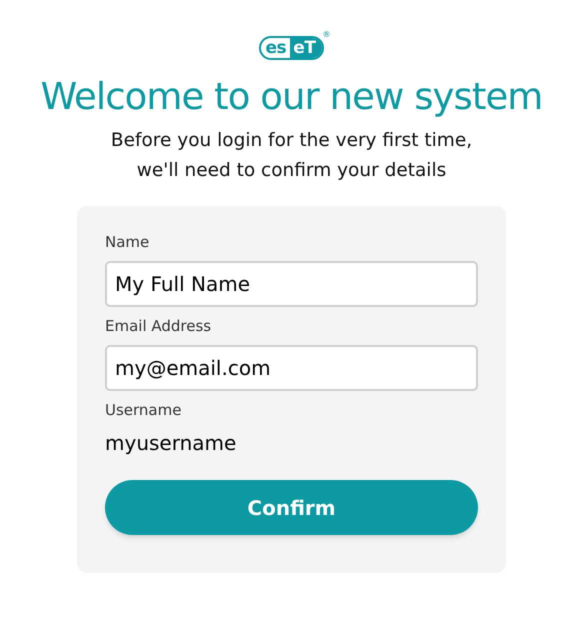 This screenshot has width=583, height=644. I want to click on field-label: Email Address, so click(158, 326).